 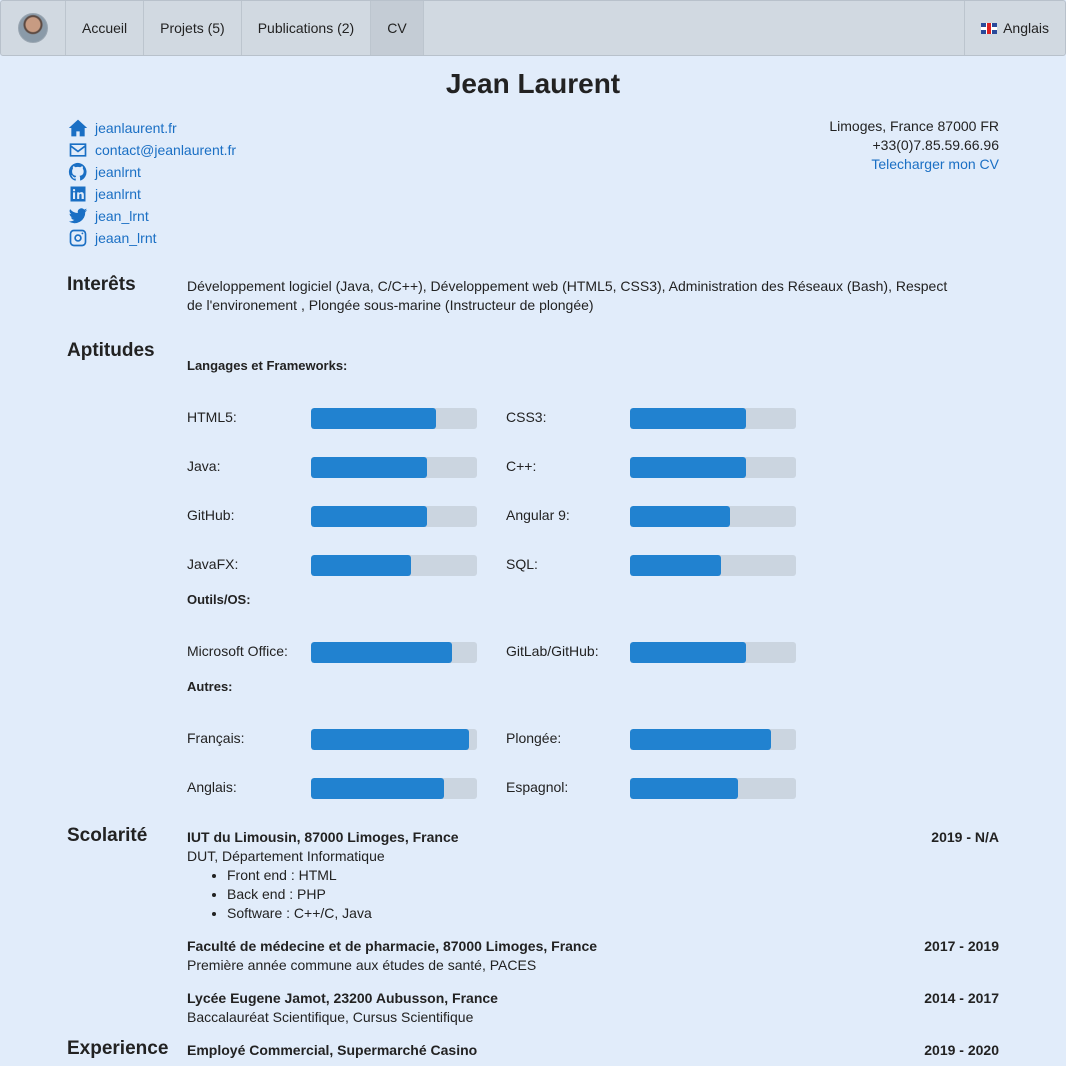 I want to click on download-cv-link: Telecharger mon CV, so click(x=935, y=164).